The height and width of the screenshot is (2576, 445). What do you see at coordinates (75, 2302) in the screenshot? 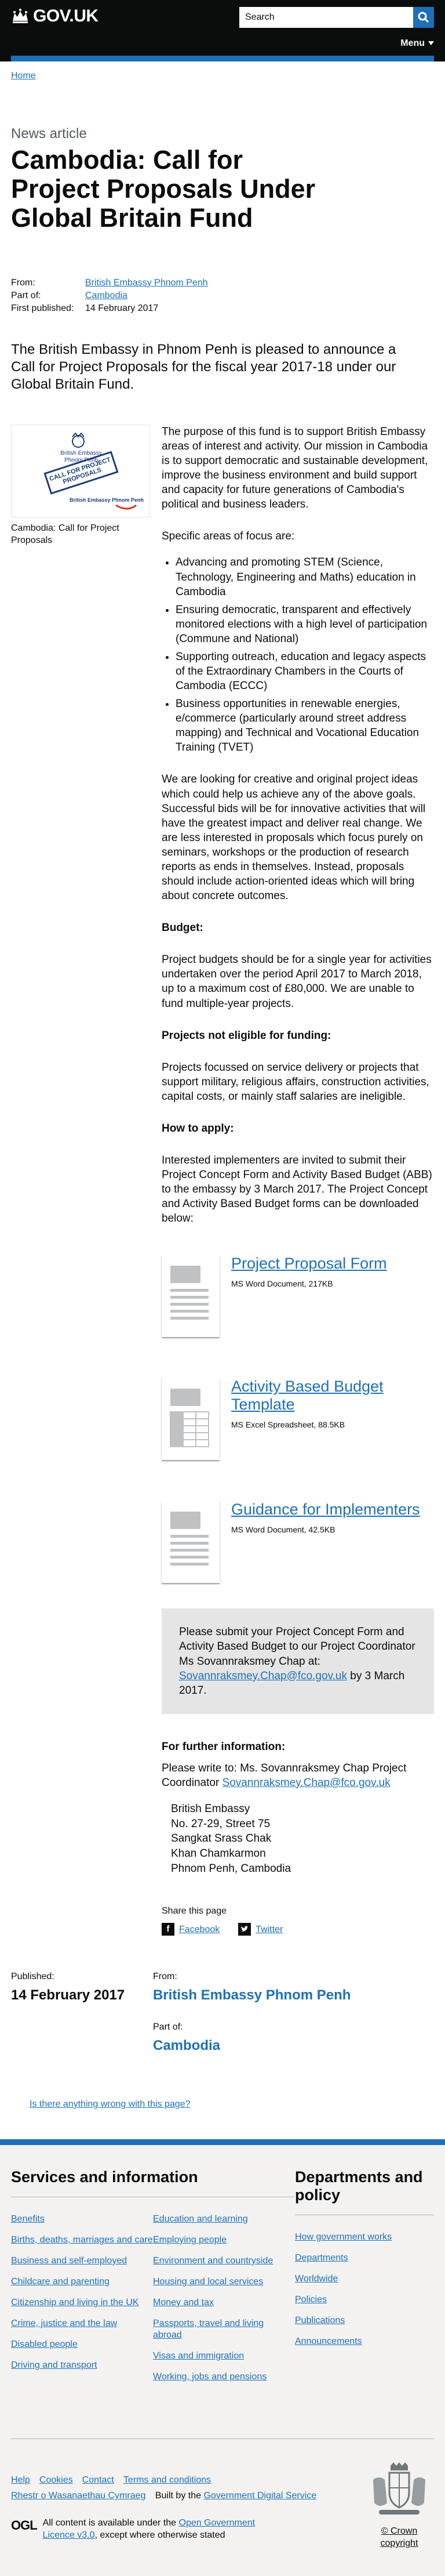
I see `footer-link: Citizenship and living in the UK` at bounding box center [75, 2302].